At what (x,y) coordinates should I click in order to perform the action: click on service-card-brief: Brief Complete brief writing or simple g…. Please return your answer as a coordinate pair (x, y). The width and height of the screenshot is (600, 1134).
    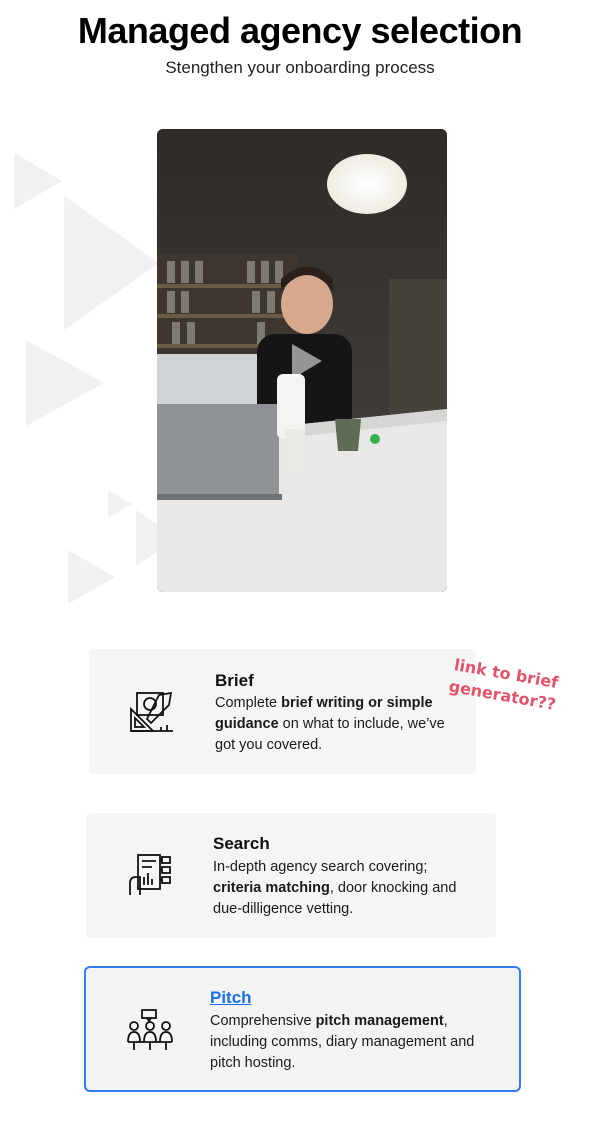
    Looking at the image, I should click on (282, 711).